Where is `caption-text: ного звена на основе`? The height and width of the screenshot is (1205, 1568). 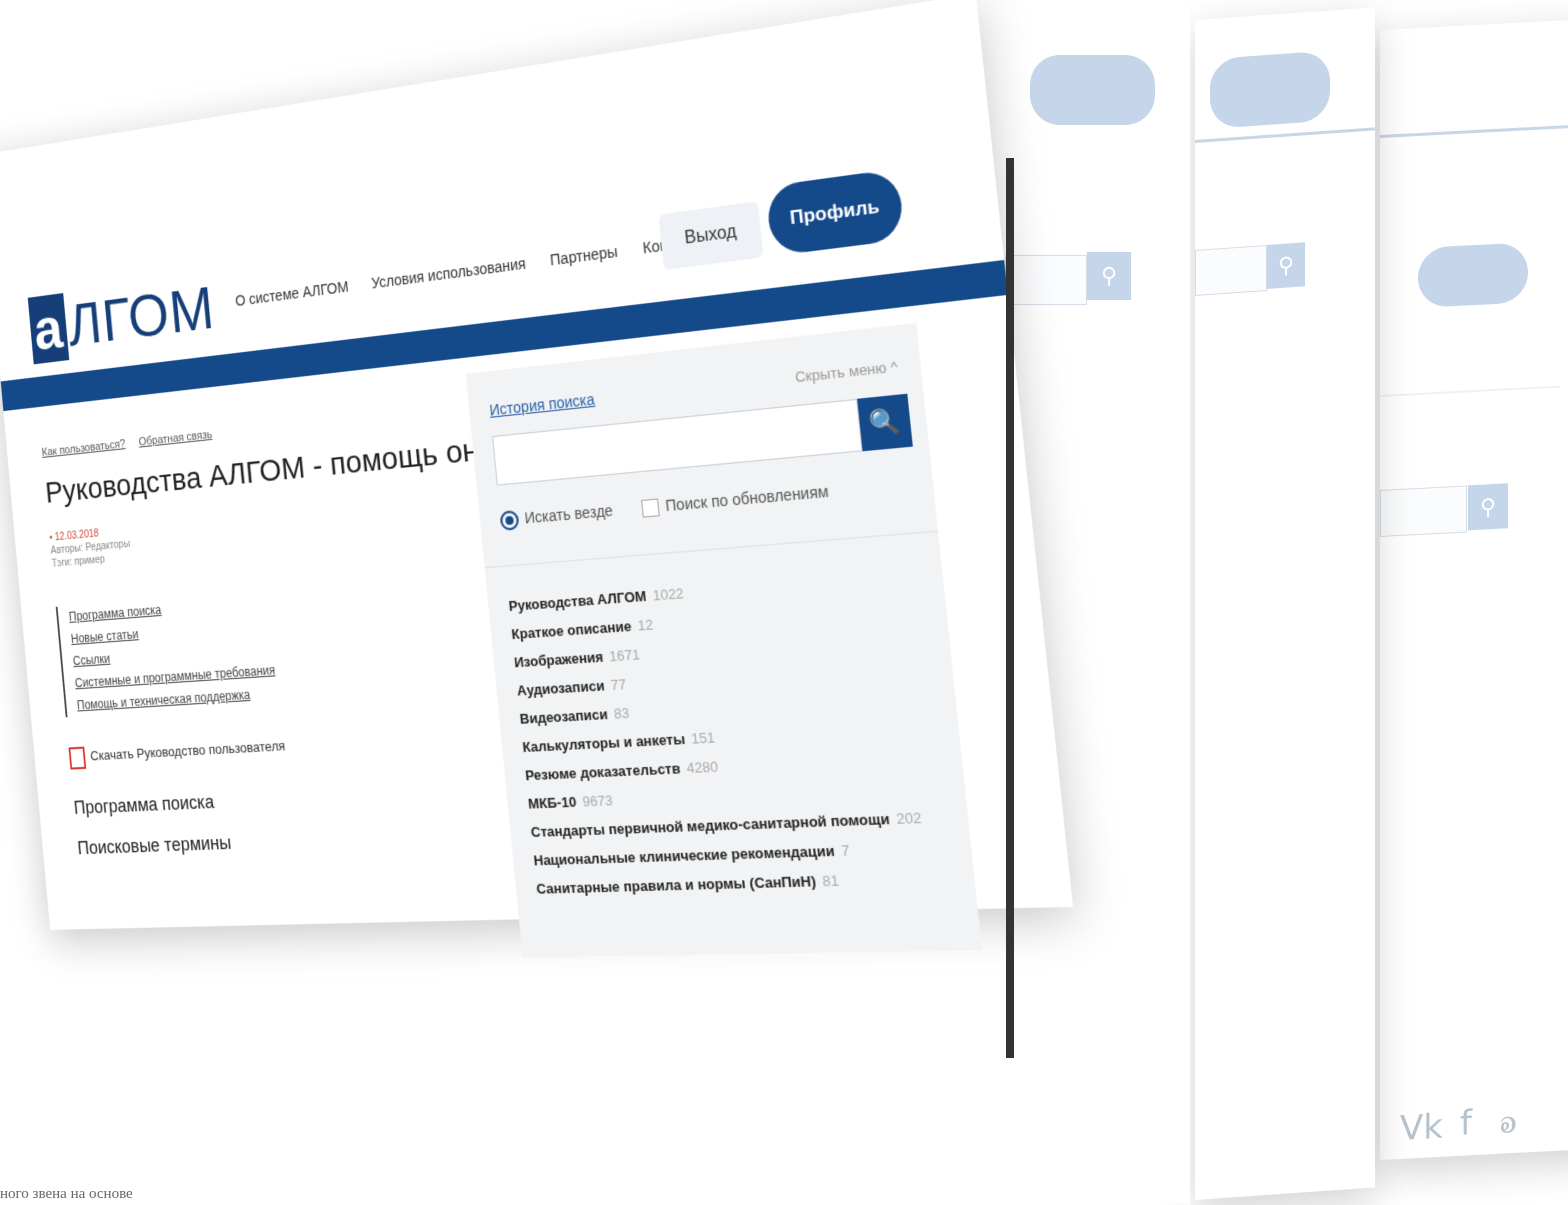 caption-text: ного звена на основе is located at coordinates (66, 1194).